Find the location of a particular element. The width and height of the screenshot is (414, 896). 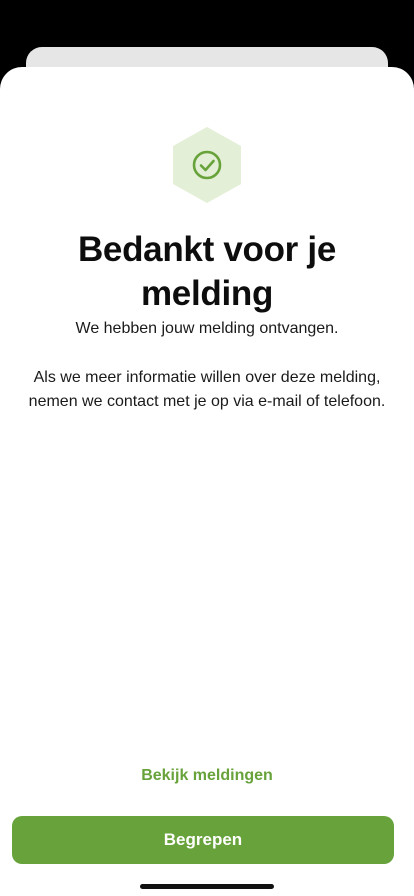

check-circle-icon is located at coordinates (207, 165).